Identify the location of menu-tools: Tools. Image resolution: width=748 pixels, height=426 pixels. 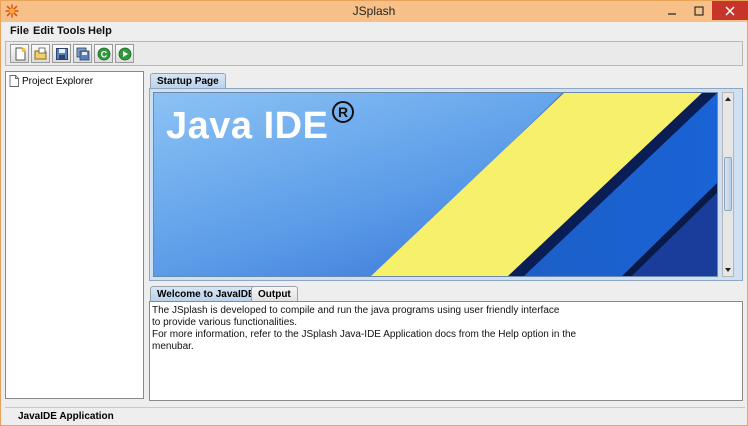
(71, 31).